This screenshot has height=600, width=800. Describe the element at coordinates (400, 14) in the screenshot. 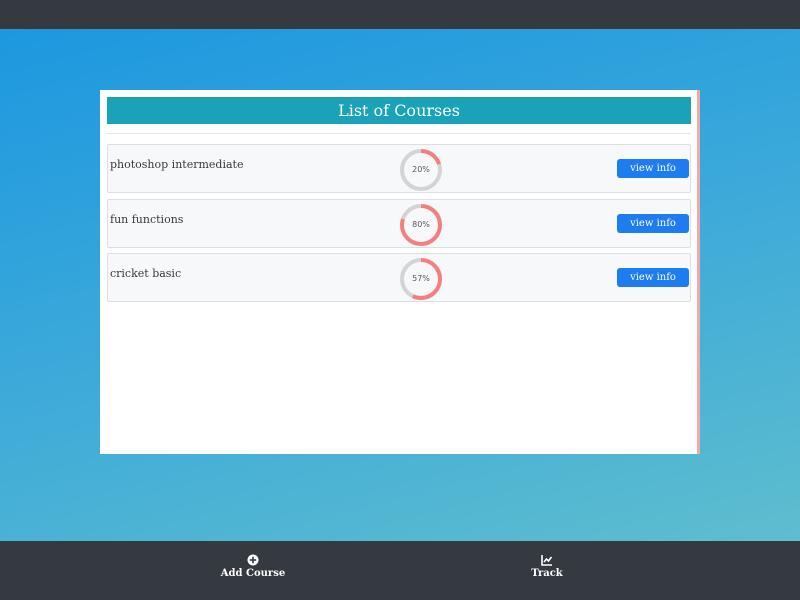

I see `top-bar` at that location.